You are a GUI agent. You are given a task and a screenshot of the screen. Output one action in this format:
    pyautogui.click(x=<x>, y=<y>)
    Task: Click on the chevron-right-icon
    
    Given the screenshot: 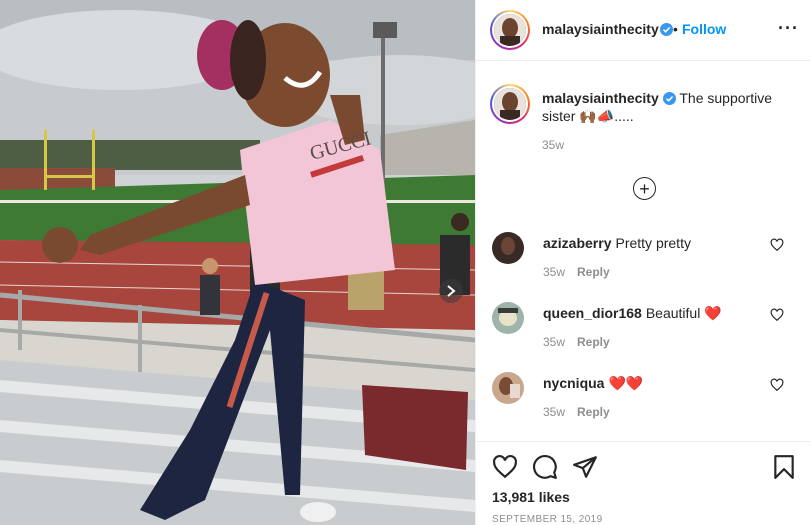 What is the action you would take?
    pyautogui.click(x=451, y=291)
    